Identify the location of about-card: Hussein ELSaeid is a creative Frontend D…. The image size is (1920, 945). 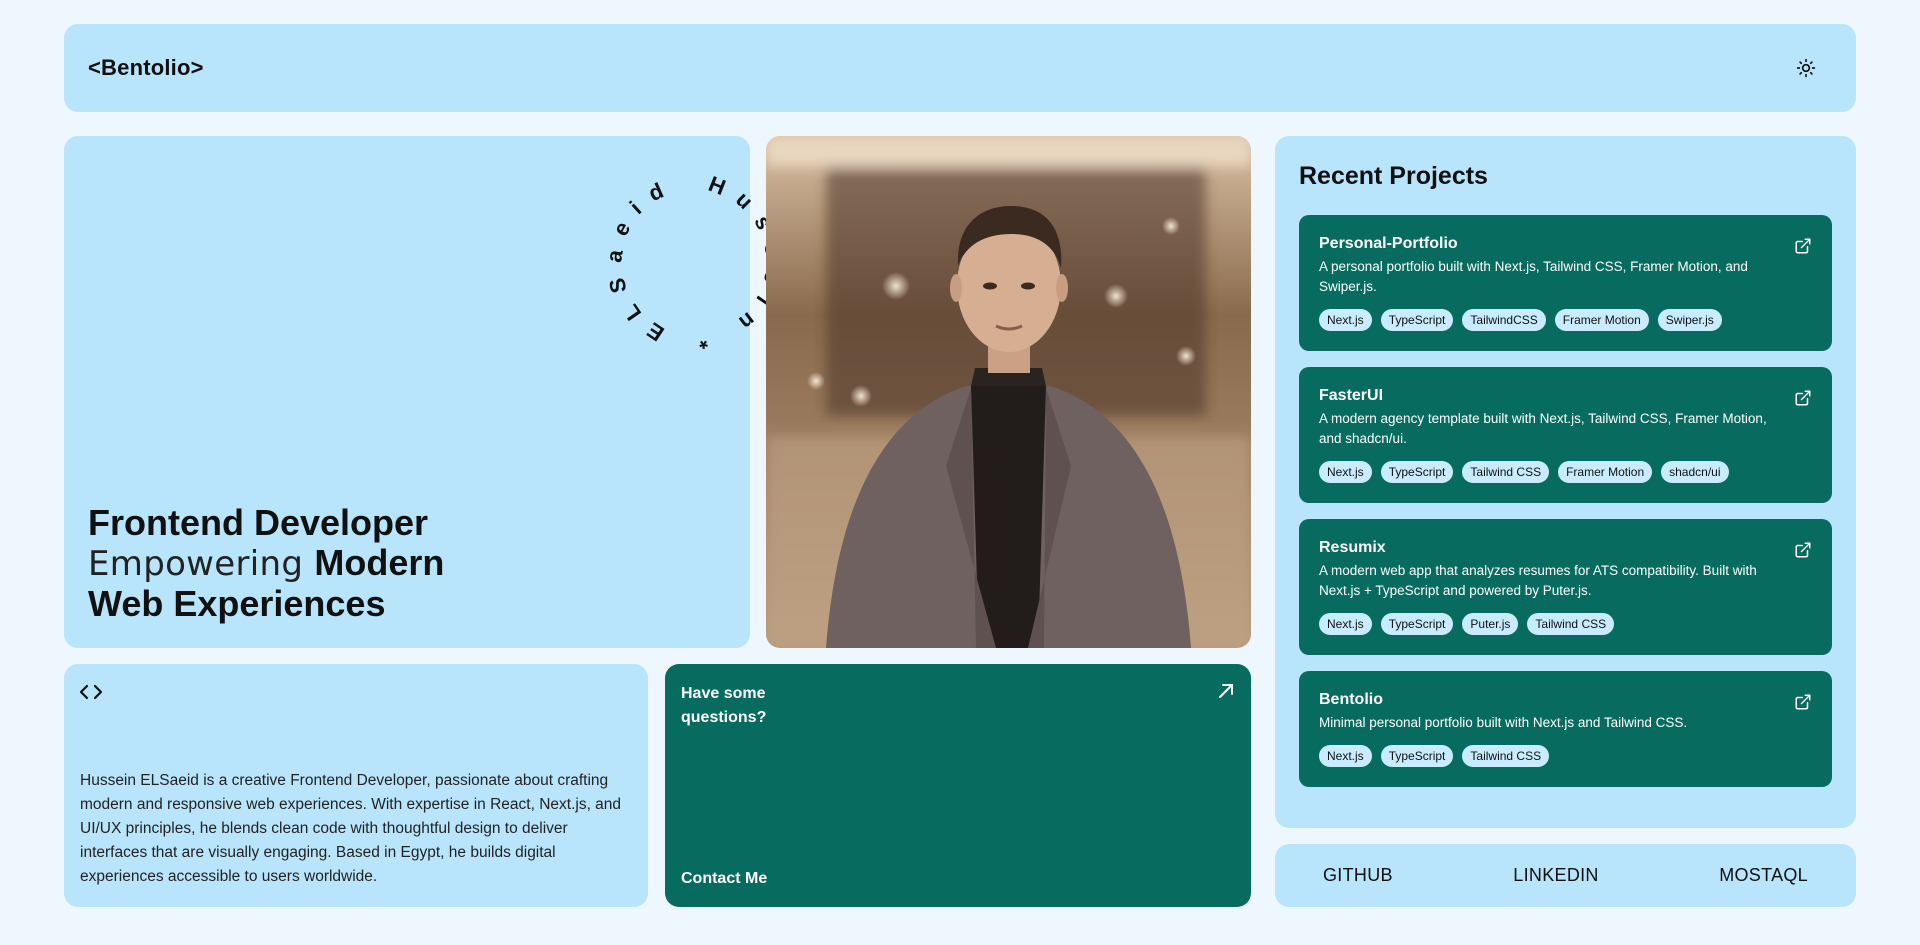
(356, 785).